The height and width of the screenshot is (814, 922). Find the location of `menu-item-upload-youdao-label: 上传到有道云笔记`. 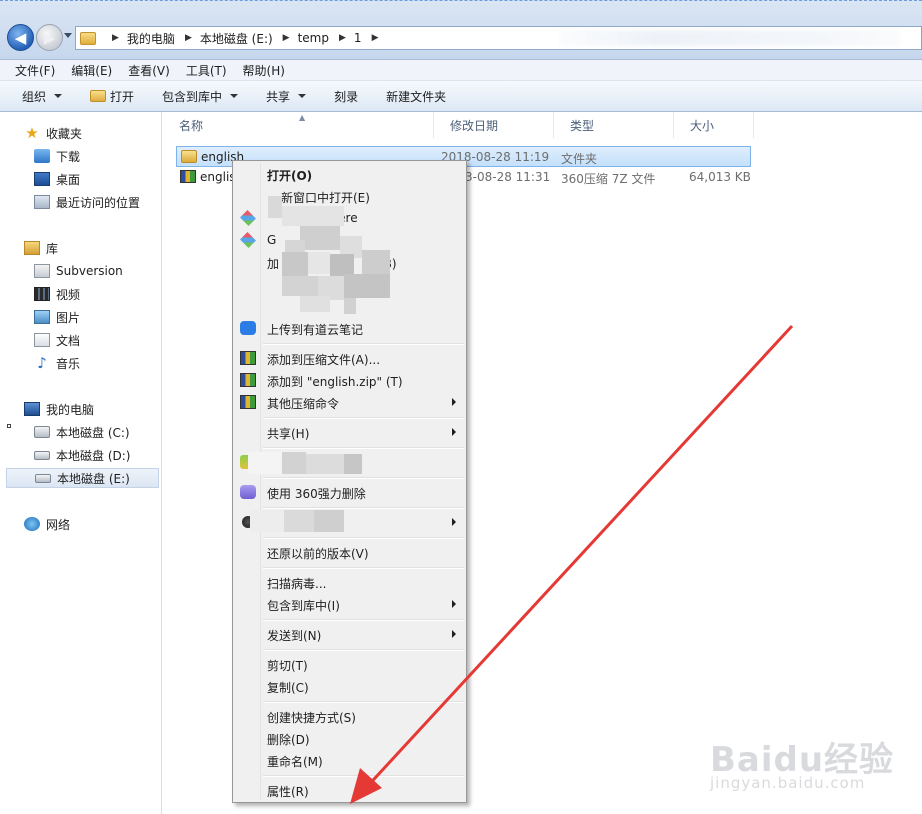

menu-item-upload-youdao-label: 上传到有道云笔记 is located at coordinates (315, 330).